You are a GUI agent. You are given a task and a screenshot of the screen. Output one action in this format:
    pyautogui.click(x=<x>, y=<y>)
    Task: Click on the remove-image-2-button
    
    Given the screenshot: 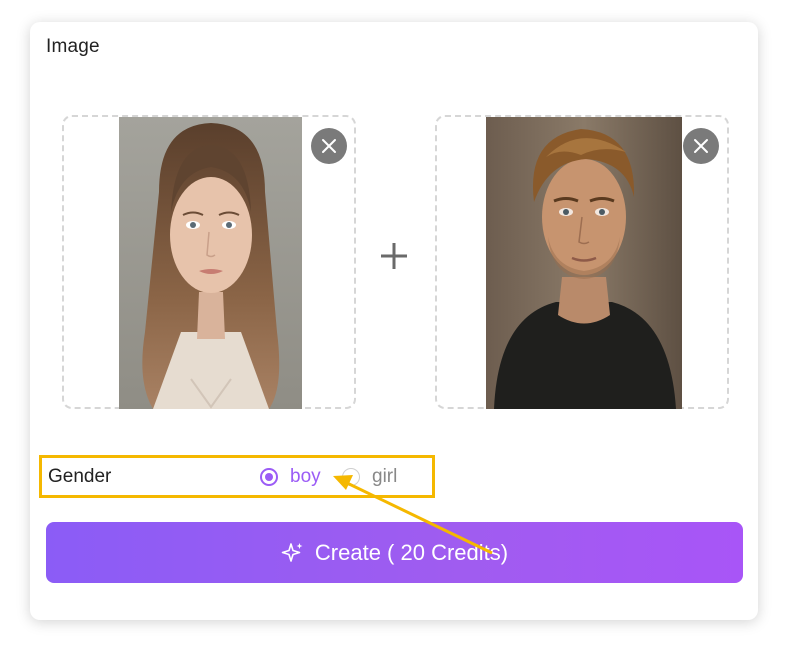 What is the action you would take?
    pyautogui.click(x=701, y=146)
    